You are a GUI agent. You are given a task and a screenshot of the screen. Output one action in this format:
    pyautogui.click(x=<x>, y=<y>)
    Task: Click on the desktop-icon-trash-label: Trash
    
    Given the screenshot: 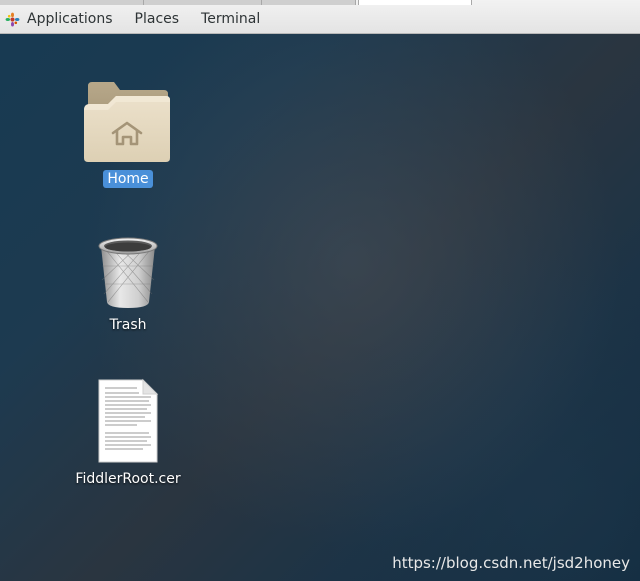 What is the action you would take?
    pyautogui.click(x=128, y=325)
    